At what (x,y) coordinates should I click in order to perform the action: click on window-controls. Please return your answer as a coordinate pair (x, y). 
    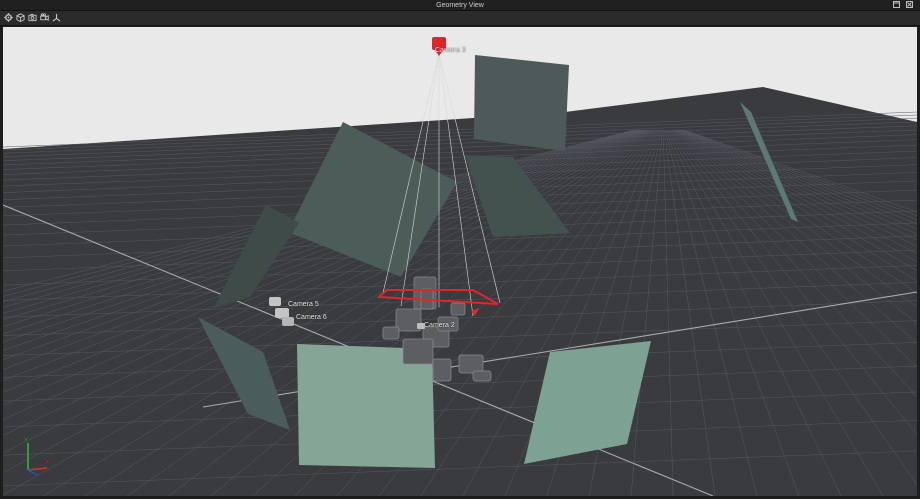
    Looking at the image, I should click on (903, 5).